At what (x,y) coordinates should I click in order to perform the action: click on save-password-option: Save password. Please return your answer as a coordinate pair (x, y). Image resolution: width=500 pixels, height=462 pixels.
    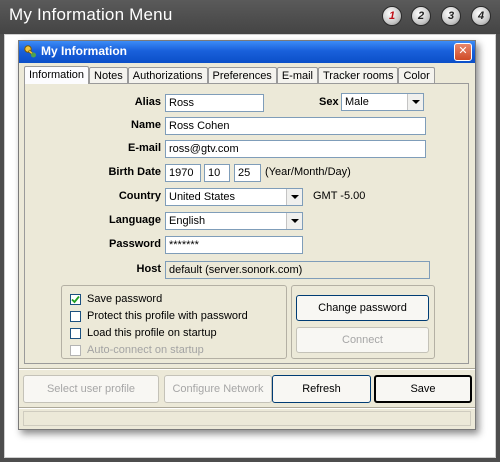
    Looking at the image, I should click on (116, 299).